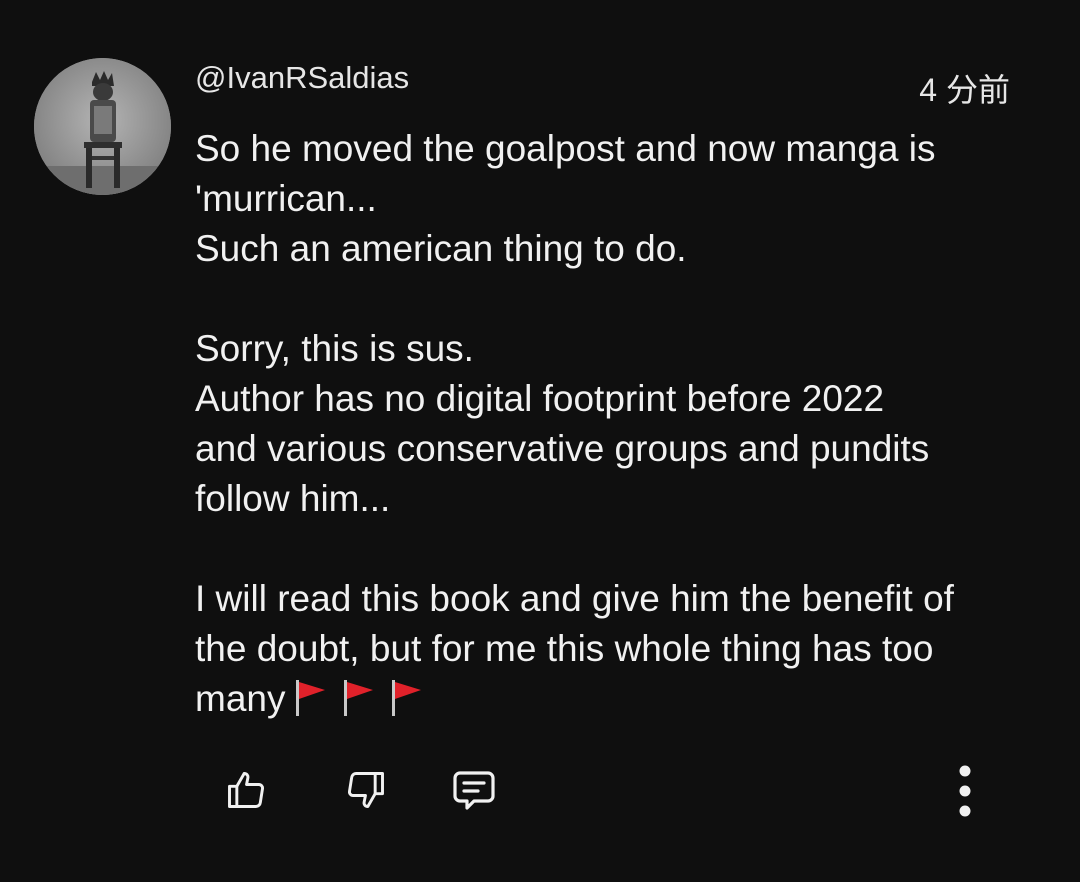  I want to click on flag-emoji-group, so click(358, 697).